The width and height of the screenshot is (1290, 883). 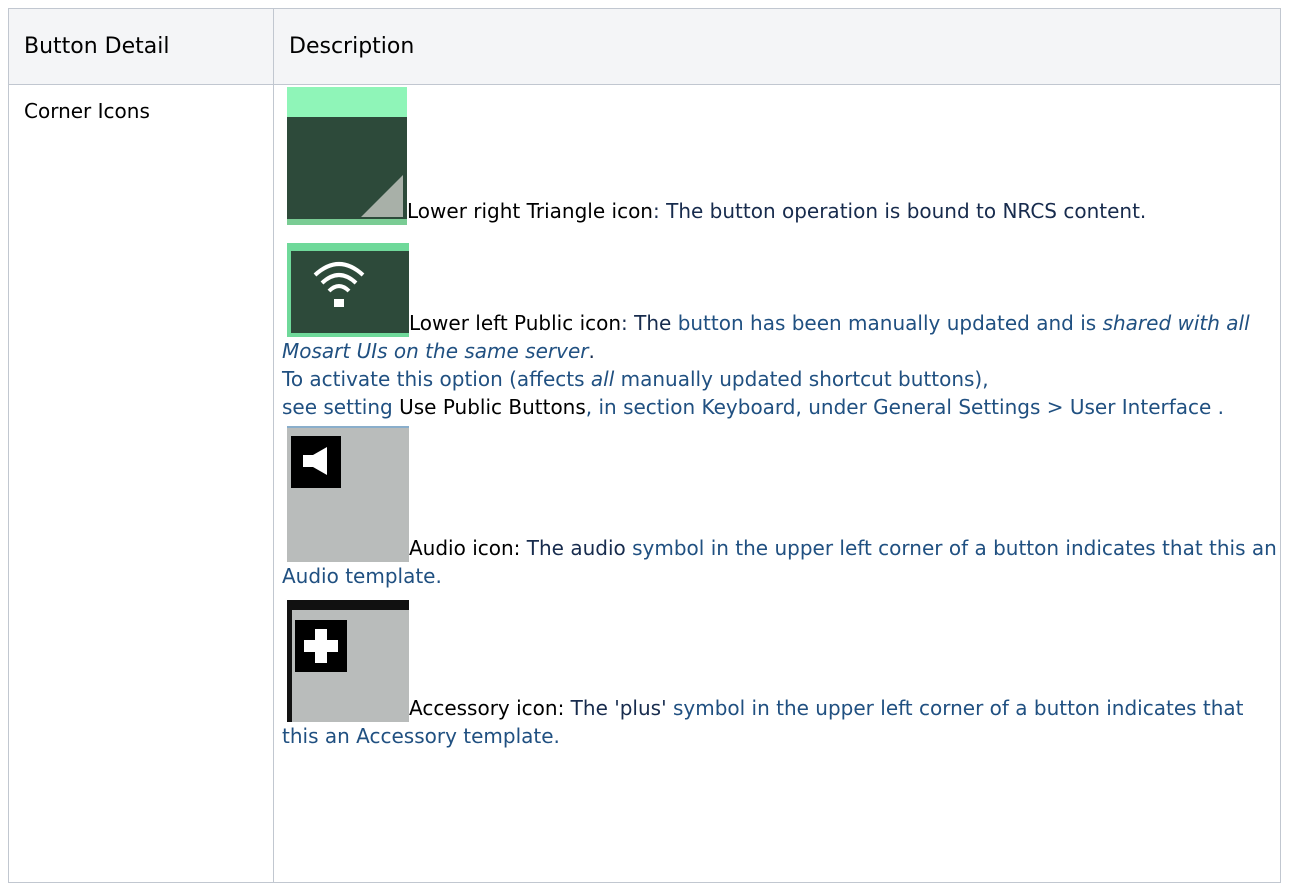 I want to click on public-line2-all: all, so click(x=602, y=379).